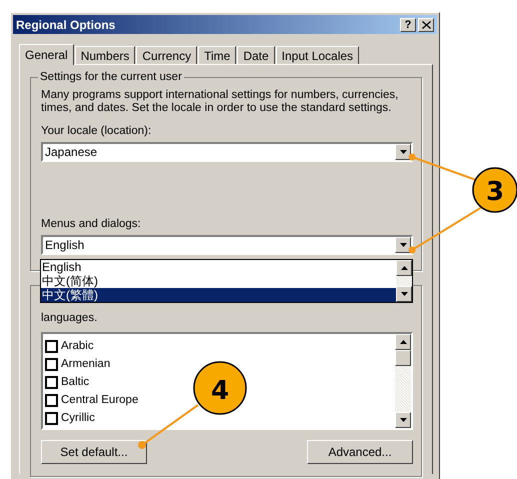 This screenshot has height=479, width=517. I want to click on close-button, so click(426, 25).